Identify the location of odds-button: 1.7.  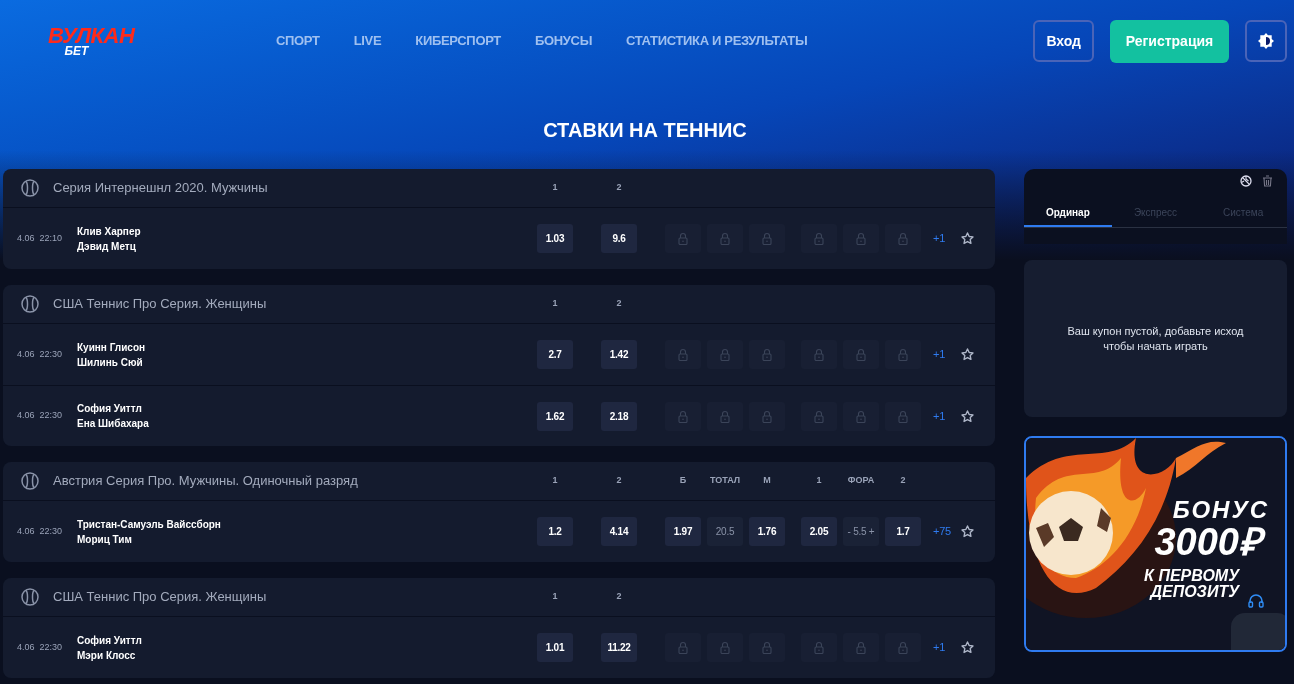
(903, 531).